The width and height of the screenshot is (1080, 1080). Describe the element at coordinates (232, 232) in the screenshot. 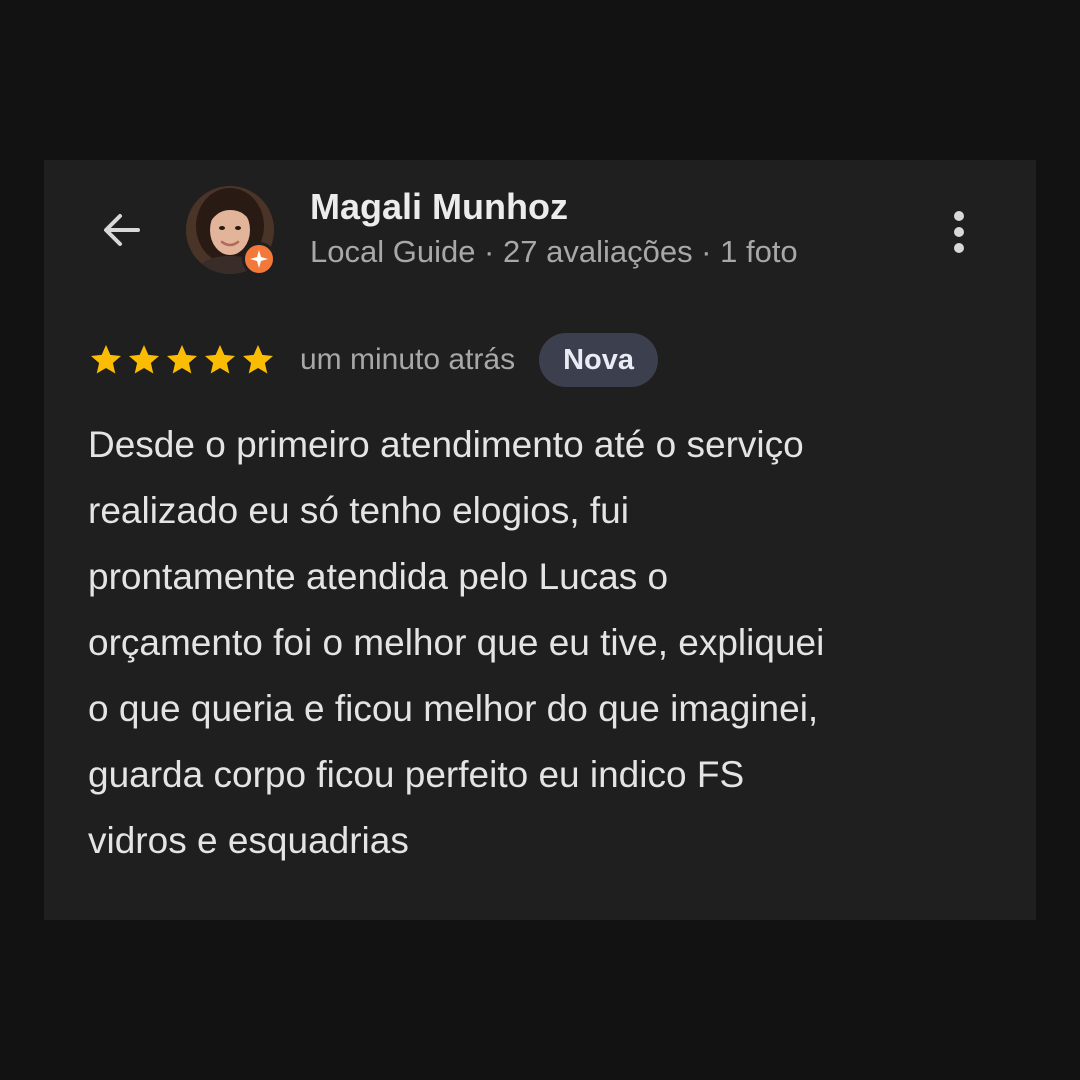

I see `avatar` at that location.